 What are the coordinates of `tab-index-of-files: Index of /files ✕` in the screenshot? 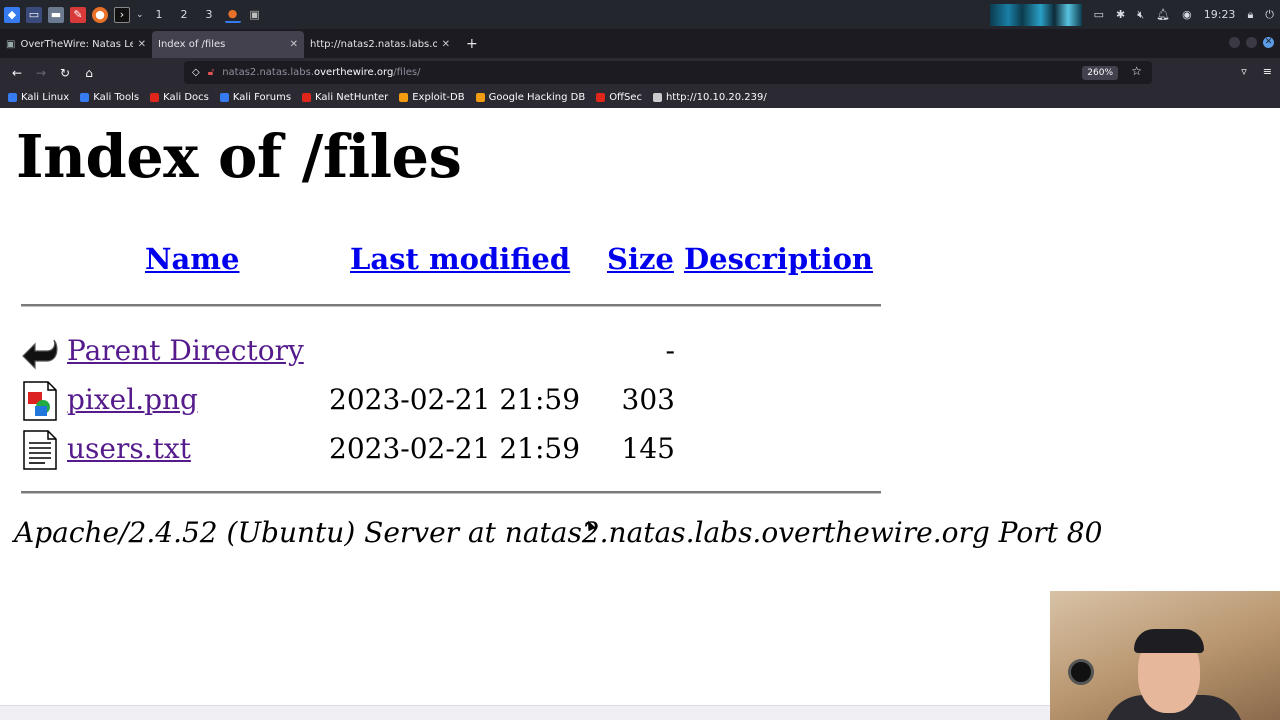 It's located at (228, 44).